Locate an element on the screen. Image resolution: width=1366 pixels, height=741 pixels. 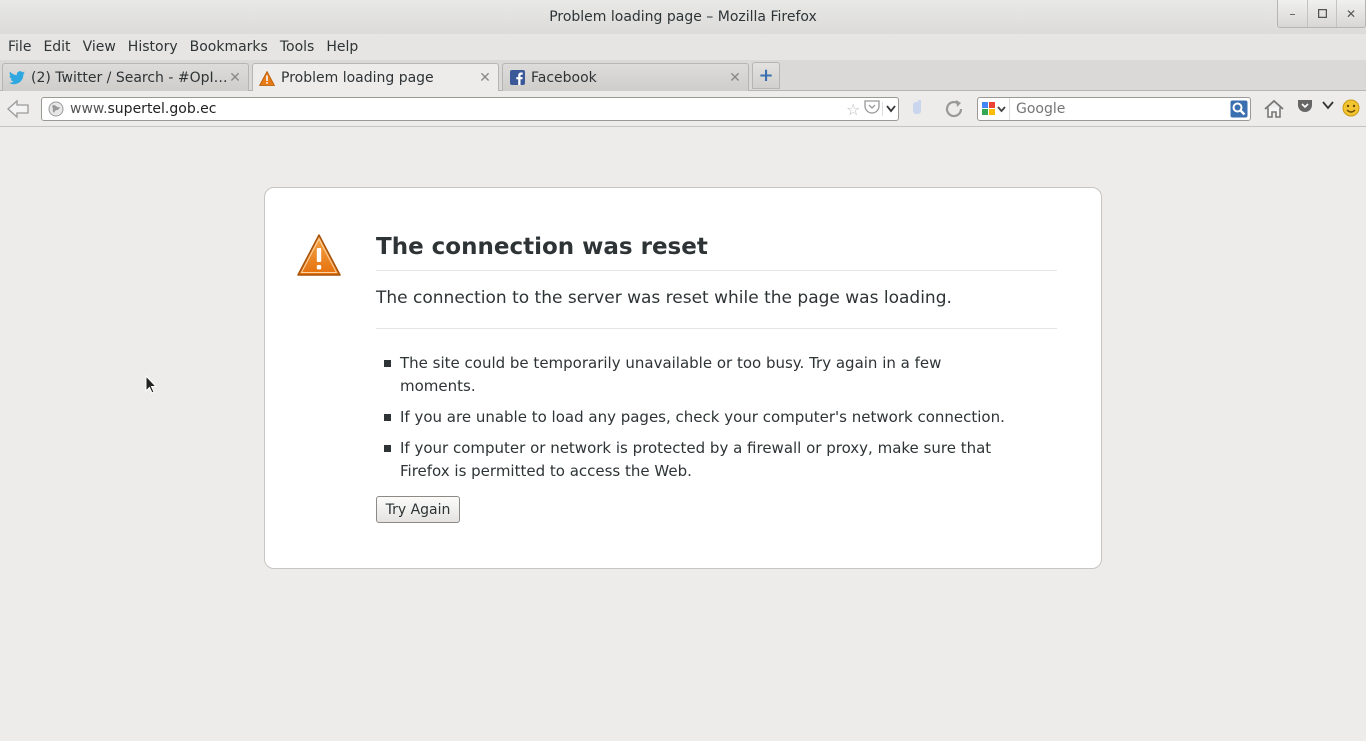
back-button is located at coordinates (18, 109).